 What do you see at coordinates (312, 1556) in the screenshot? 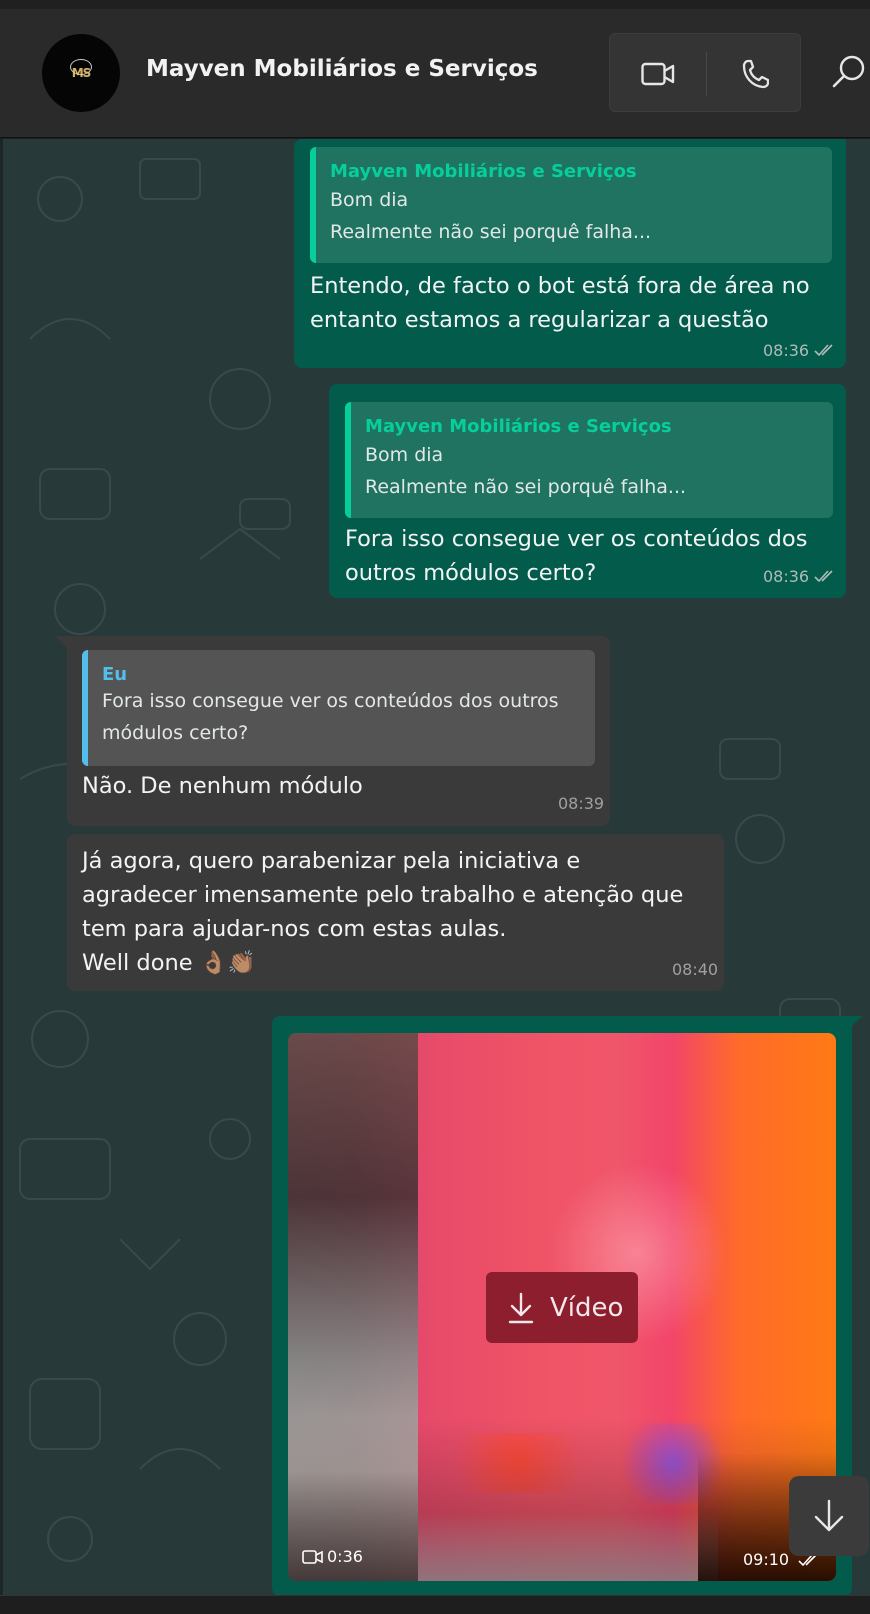
I see `video-camera-small-icon` at bounding box center [312, 1556].